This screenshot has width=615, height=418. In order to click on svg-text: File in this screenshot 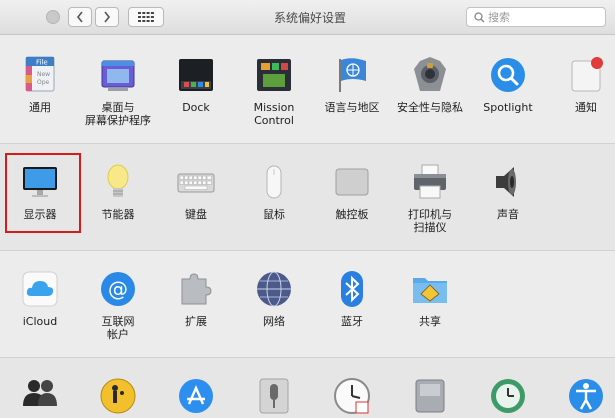, I will do `click(42, 63)`.